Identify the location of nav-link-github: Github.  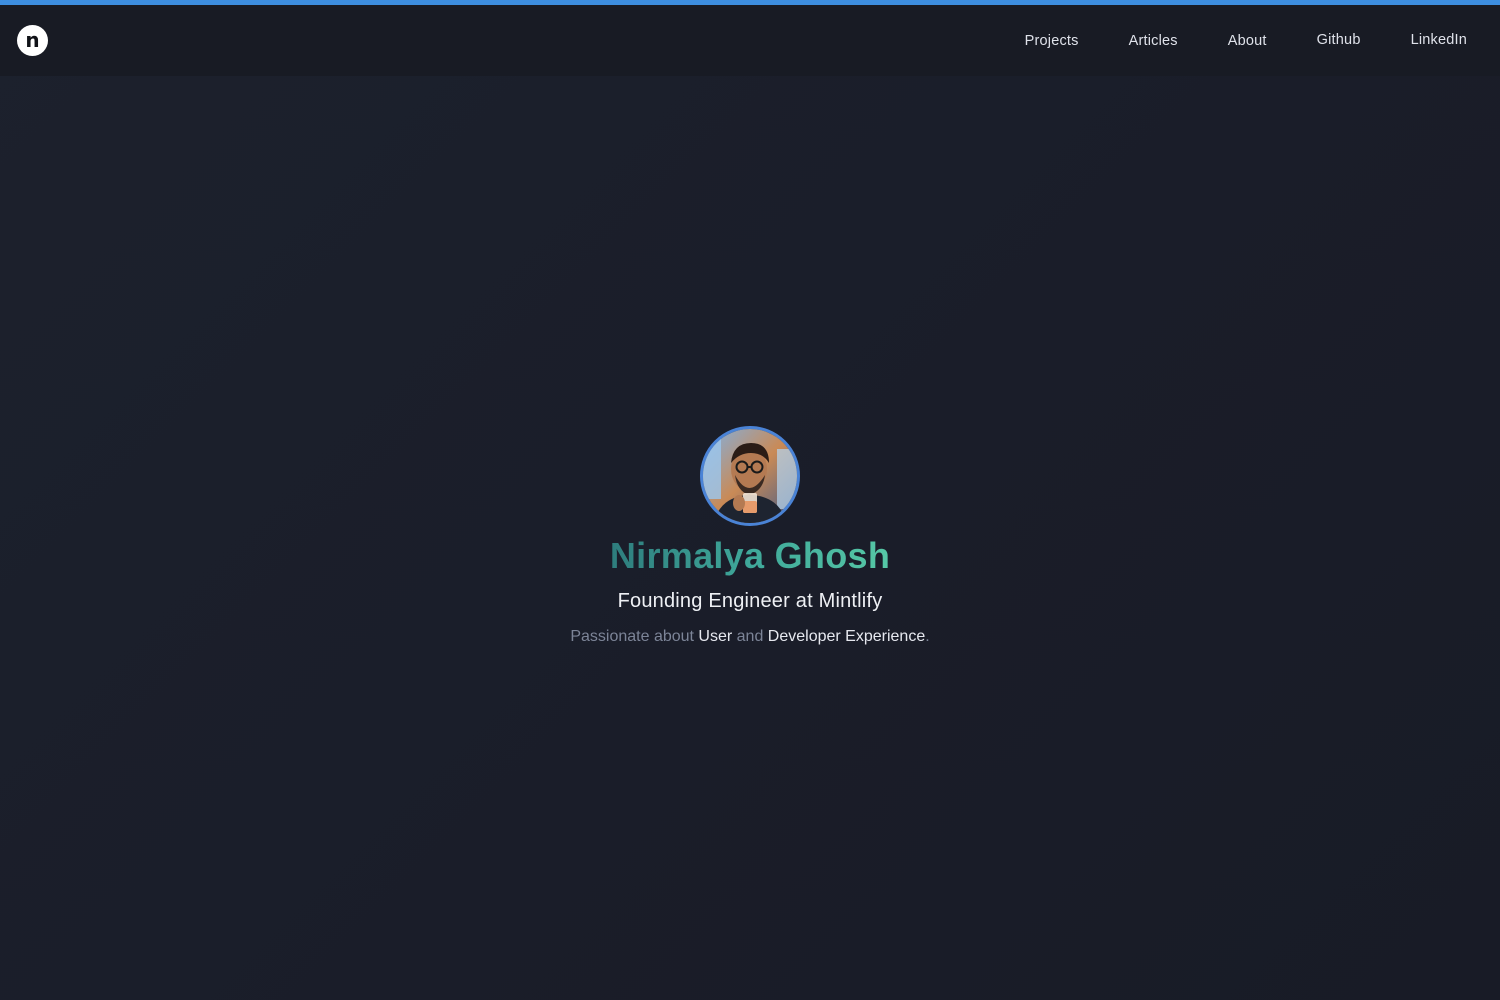
(1339, 40).